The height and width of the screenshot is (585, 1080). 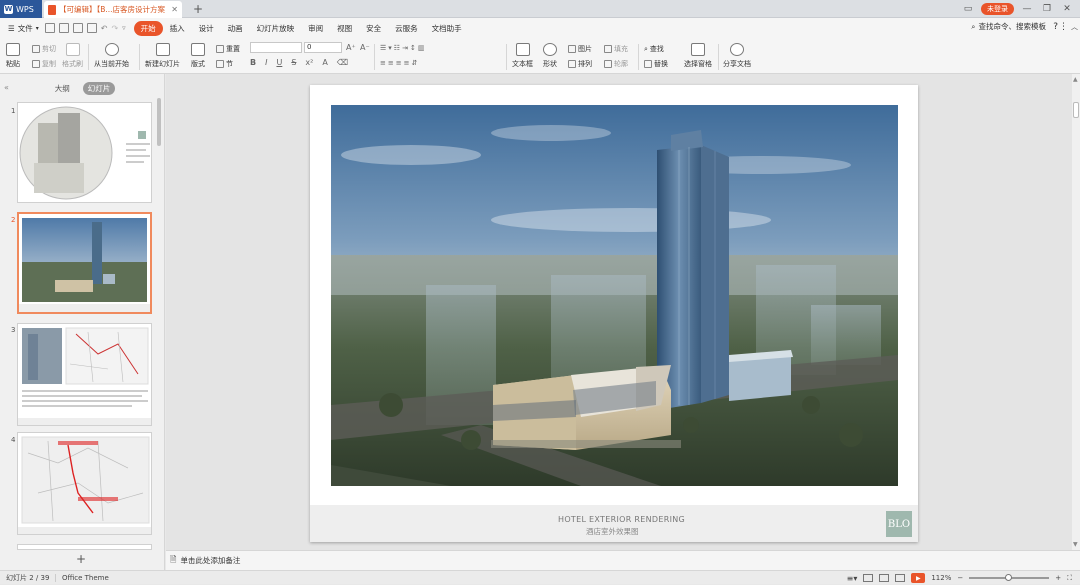 What do you see at coordinates (324, 62) in the screenshot?
I see `font-color-icon: A` at bounding box center [324, 62].